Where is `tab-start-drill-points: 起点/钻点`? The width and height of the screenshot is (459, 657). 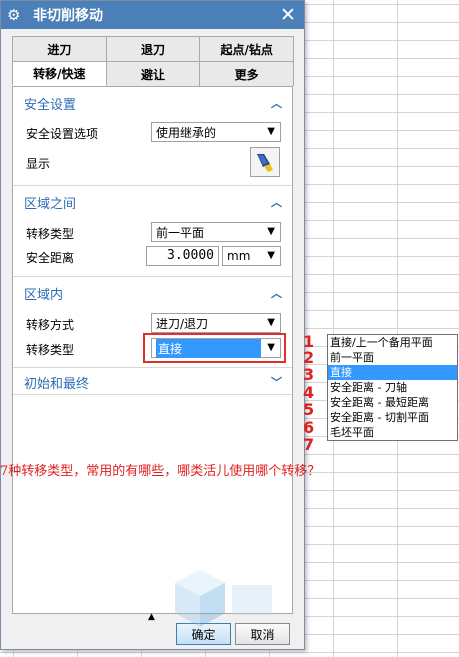 tab-start-drill-points: 起点/钻点 is located at coordinates (247, 48).